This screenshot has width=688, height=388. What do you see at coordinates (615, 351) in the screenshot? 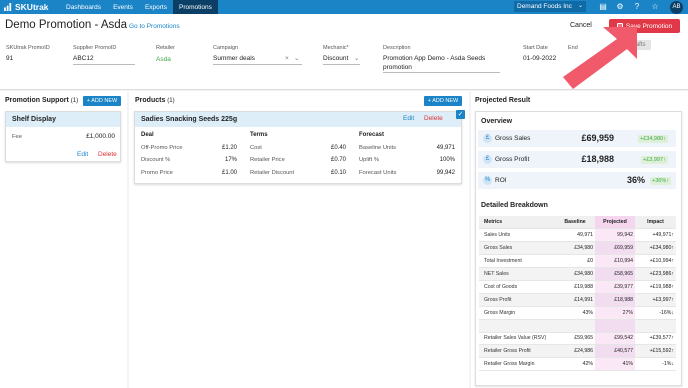
I see `table-cell: £40,577` at bounding box center [615, 351].